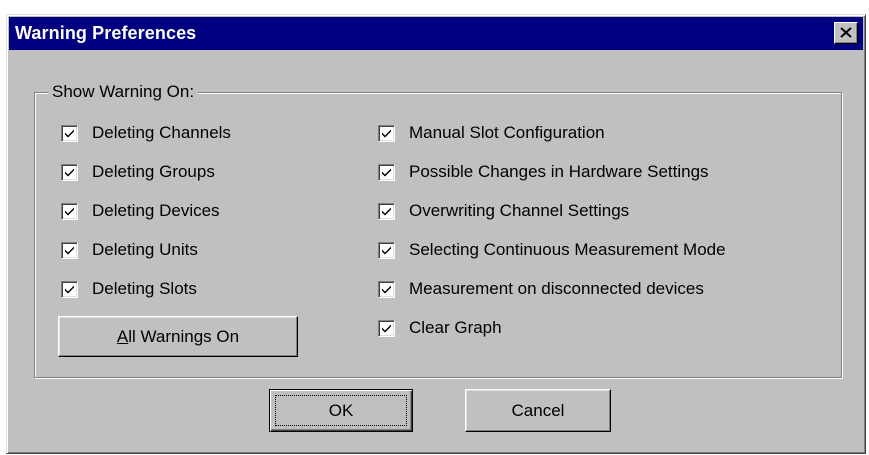 This screenshot has height=455, width=869. I want to click on checkbox-deleting-devices: Deleting Devices, so click(140, 211).